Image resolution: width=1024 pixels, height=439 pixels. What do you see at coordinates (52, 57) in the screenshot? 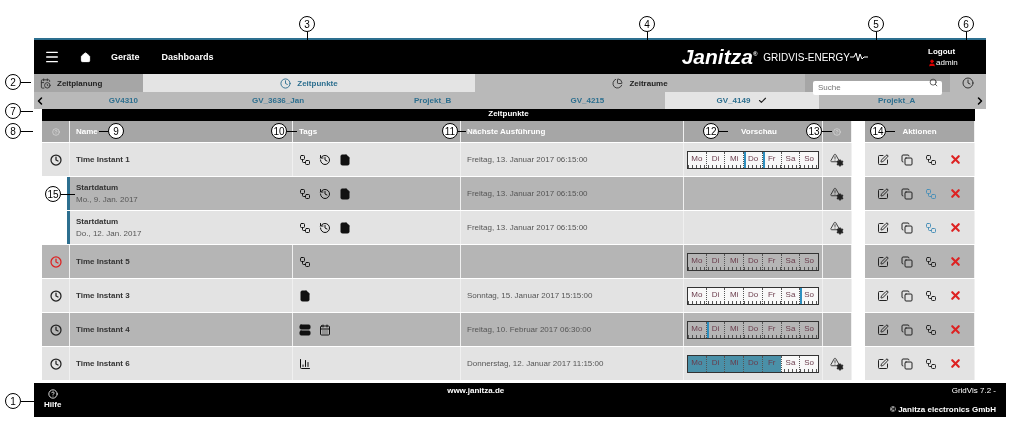
I see `menu-icon` at bounding box center [52, 57].